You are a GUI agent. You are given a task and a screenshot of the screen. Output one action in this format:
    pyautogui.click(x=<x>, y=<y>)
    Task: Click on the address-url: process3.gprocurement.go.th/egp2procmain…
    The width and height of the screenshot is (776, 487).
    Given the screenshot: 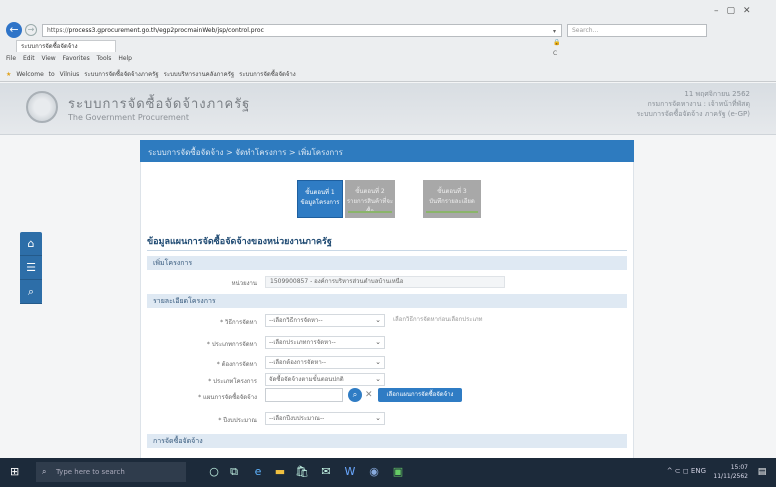 What is the action you would take?
    pyautogui.click(x=166, y=30)
    